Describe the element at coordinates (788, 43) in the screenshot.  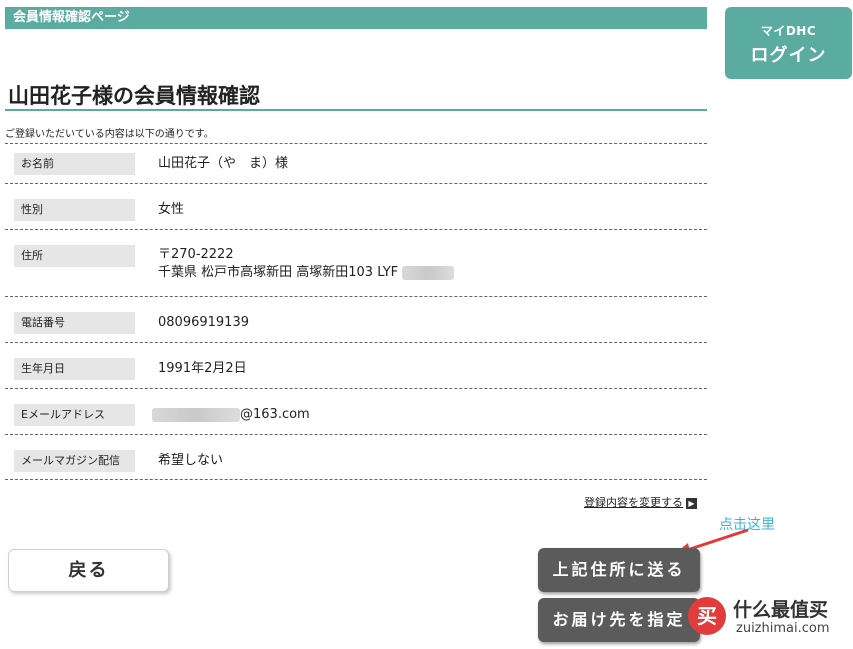
I see `login-button: マイDHC ログイン` at that location.